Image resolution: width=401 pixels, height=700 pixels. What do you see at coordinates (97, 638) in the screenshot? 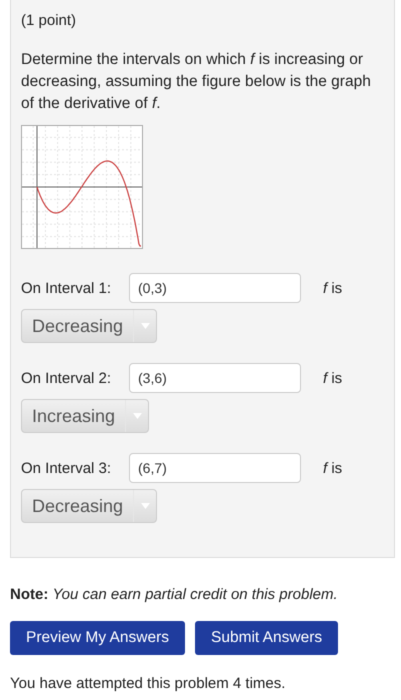
I see `answer-button: Preview My Answers` at bounding box center [97, 638].